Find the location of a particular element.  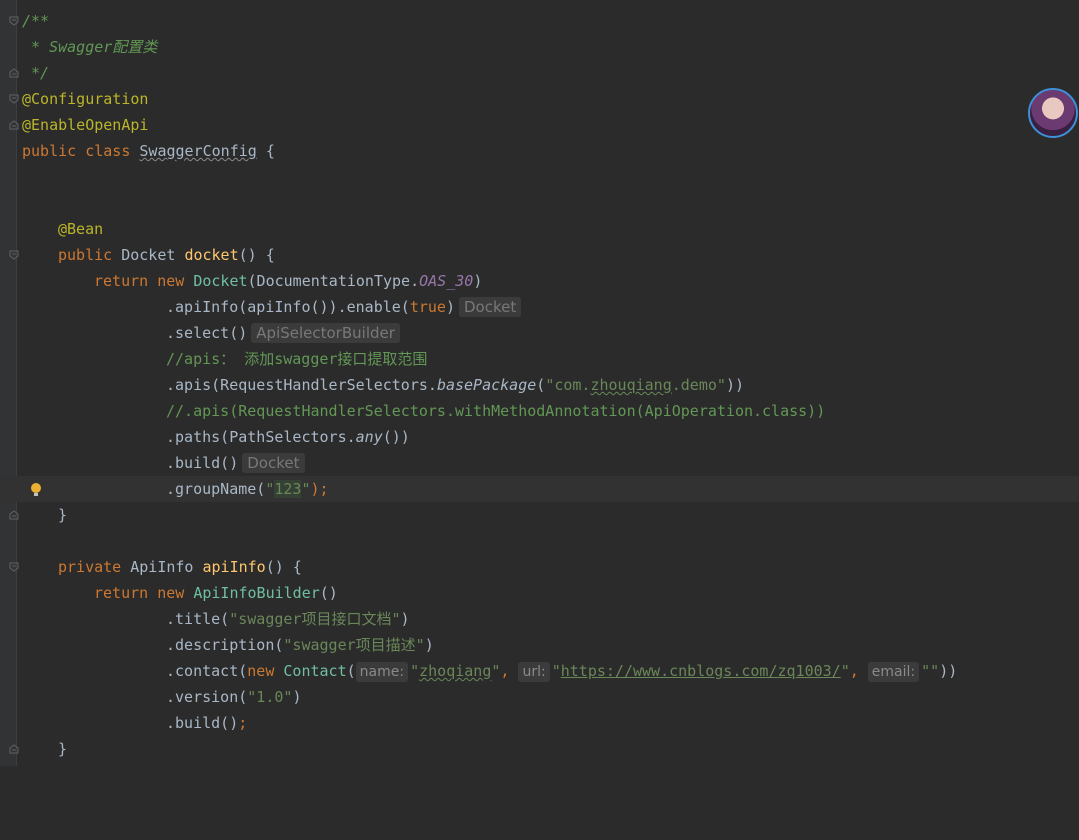

static-method: any is located at coordinates (369, 437).